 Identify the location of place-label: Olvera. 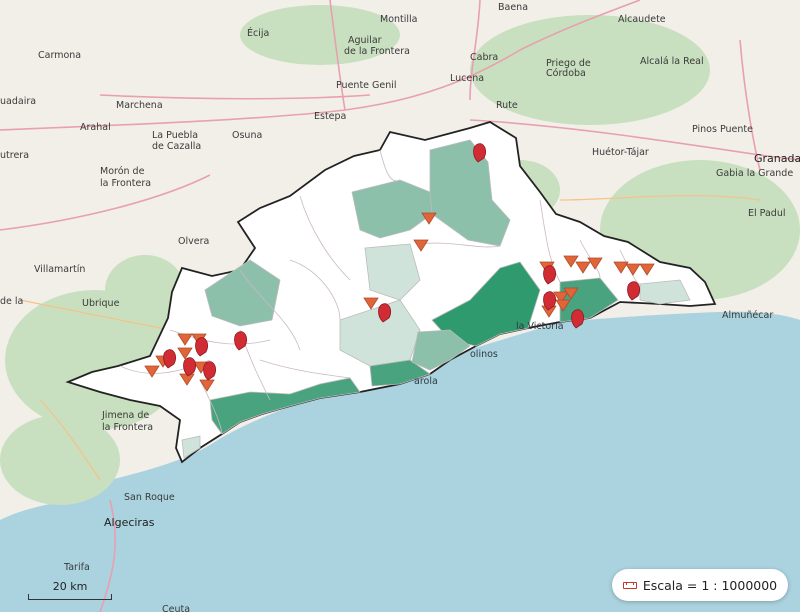
(193, 241).